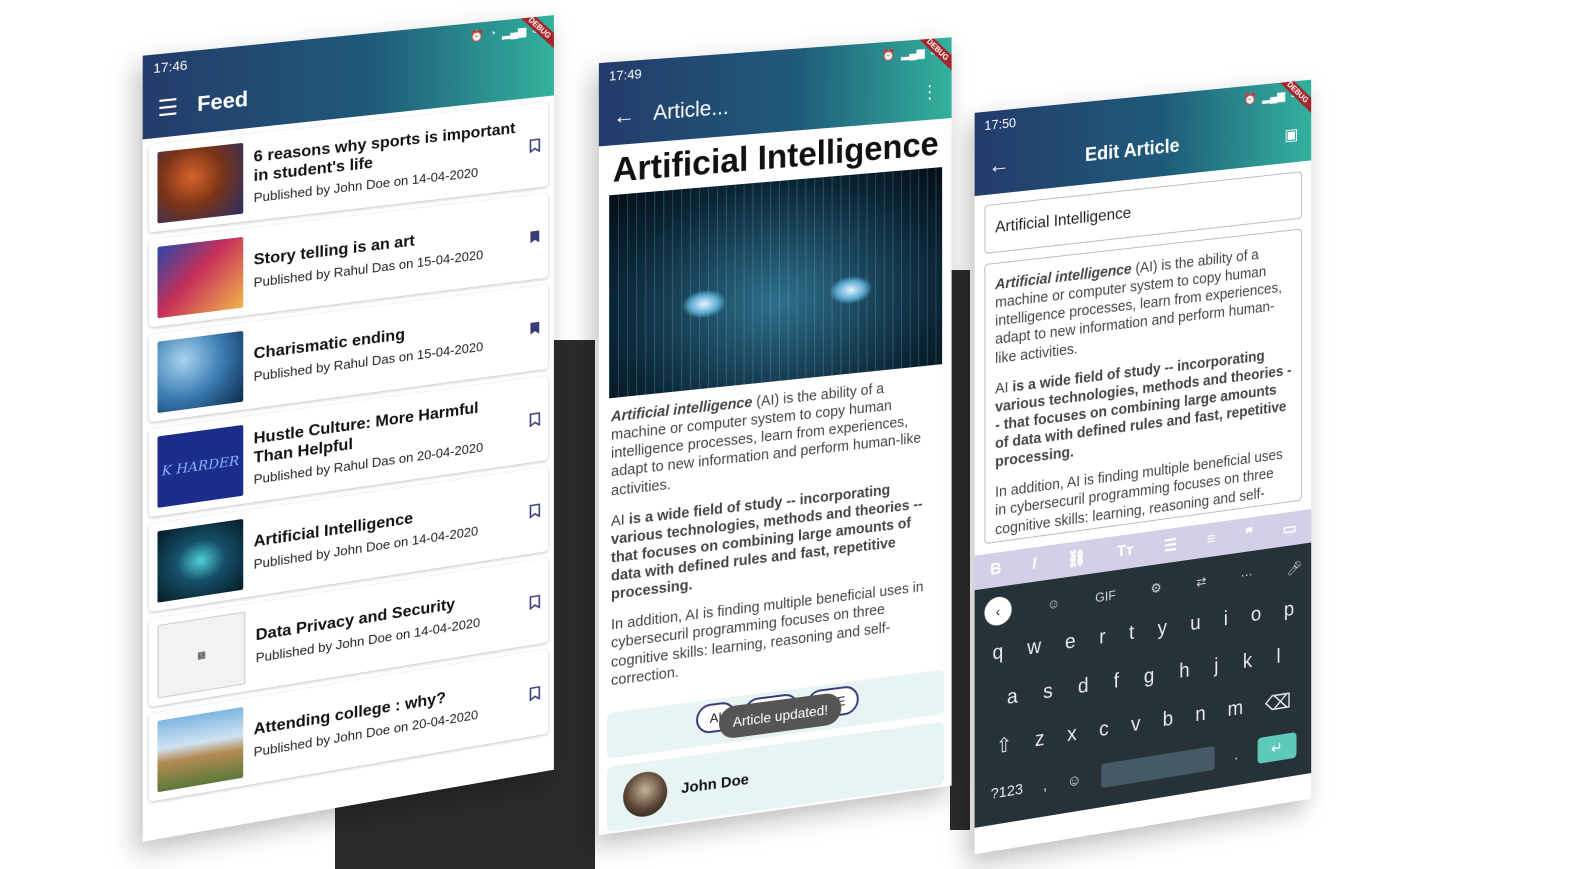 The image size is (1590, 869). I want to click on key: s, so click(1048, 691).